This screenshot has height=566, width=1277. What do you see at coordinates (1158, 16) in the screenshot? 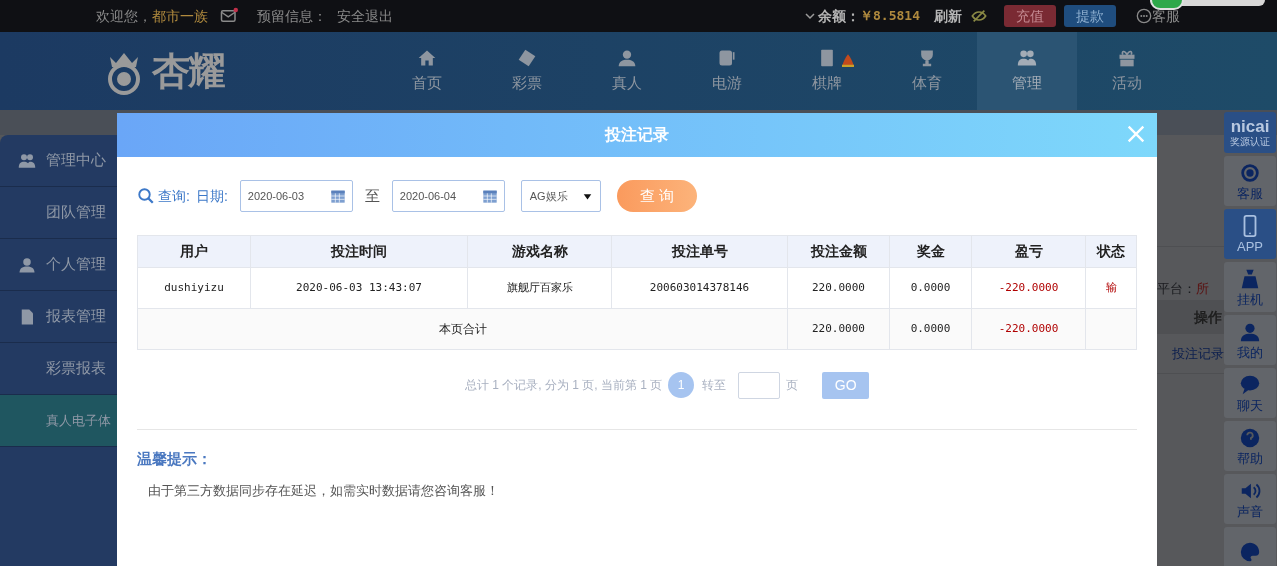
I see `customer-service-link: 客服` at bounding box center [1158, 16].